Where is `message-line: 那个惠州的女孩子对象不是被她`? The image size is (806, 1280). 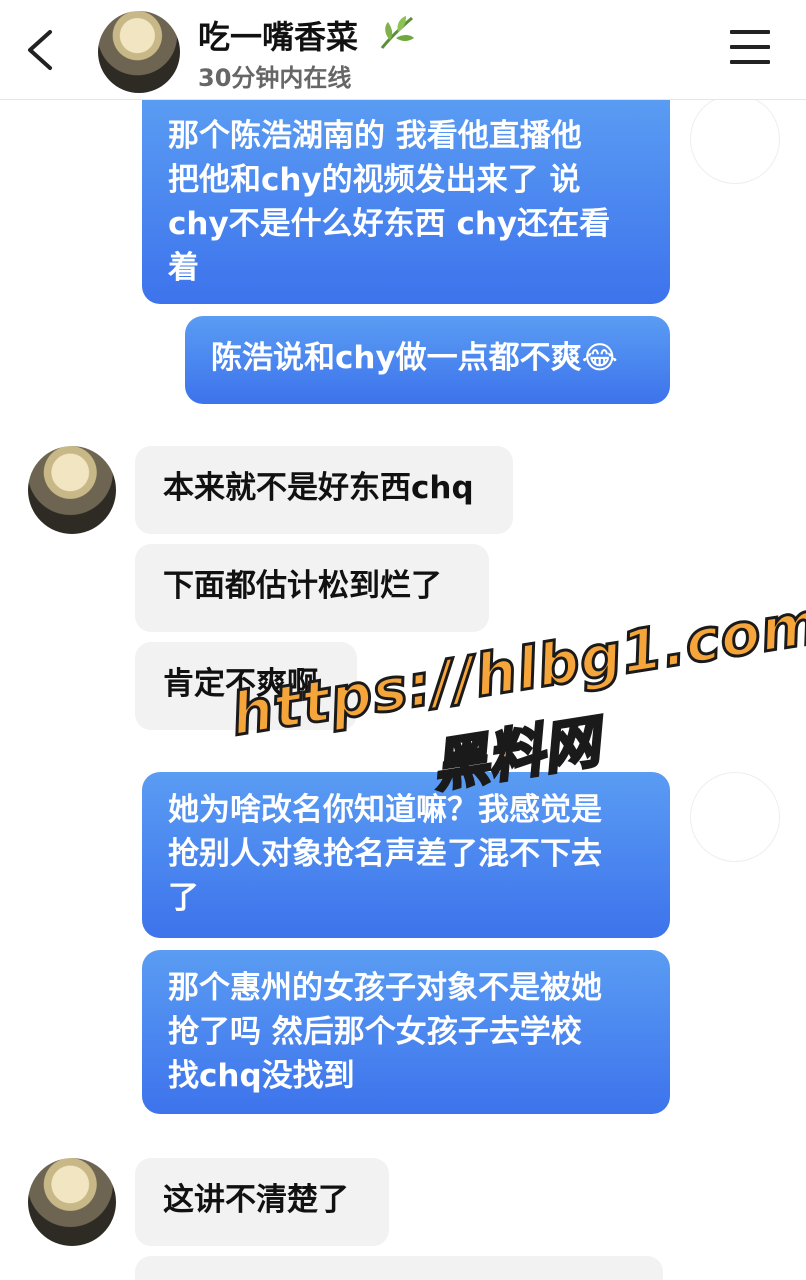 message-line: 那个惠州的女孩子对象不是被她 is located at coordinates (385, 988).